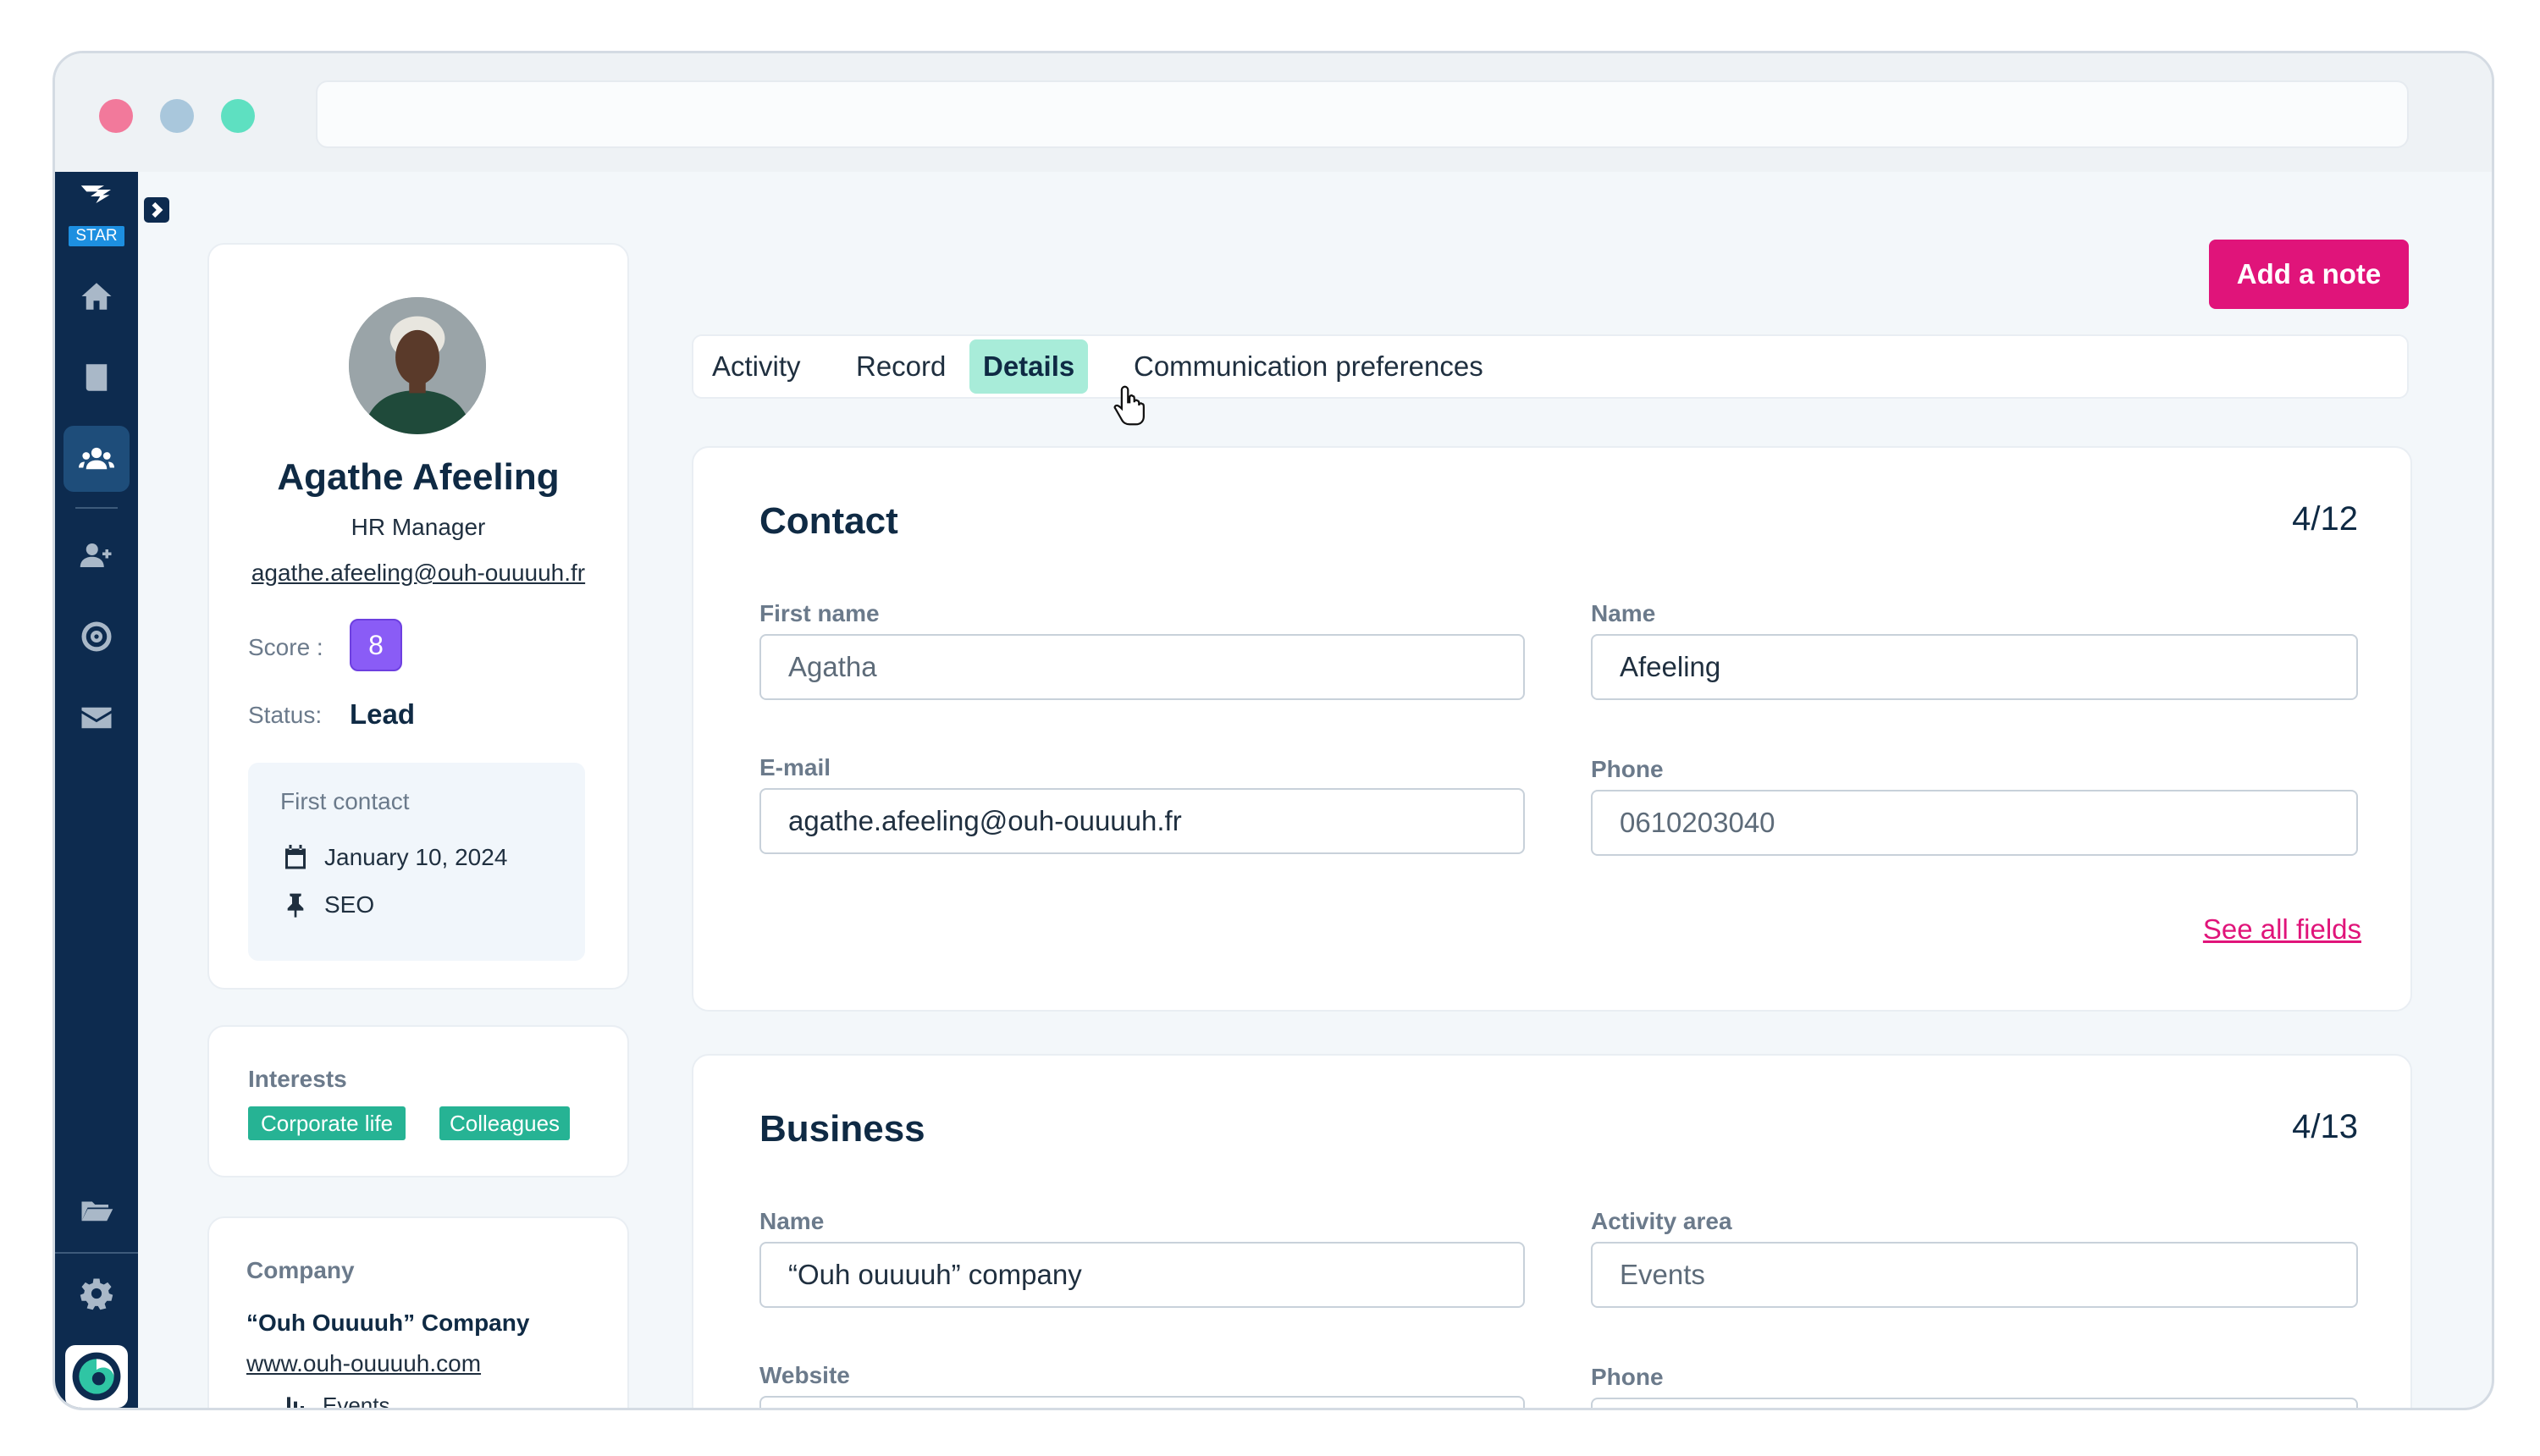 The height and width of the screenshot is (1456, 2540). I want to click on name-label: Name, so click(1623, 613).